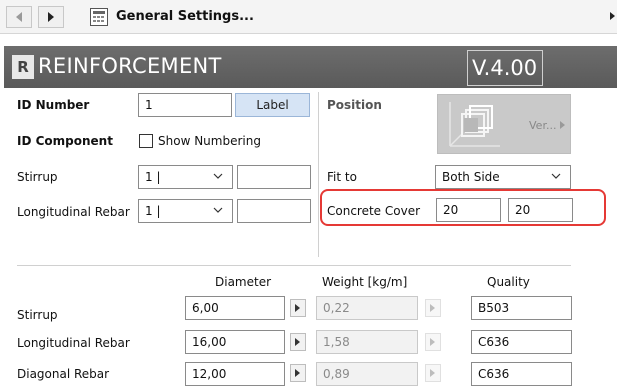  Describe the element at coordinates (354, 105) in the screenshot. I see `position-label: Position` at that location.